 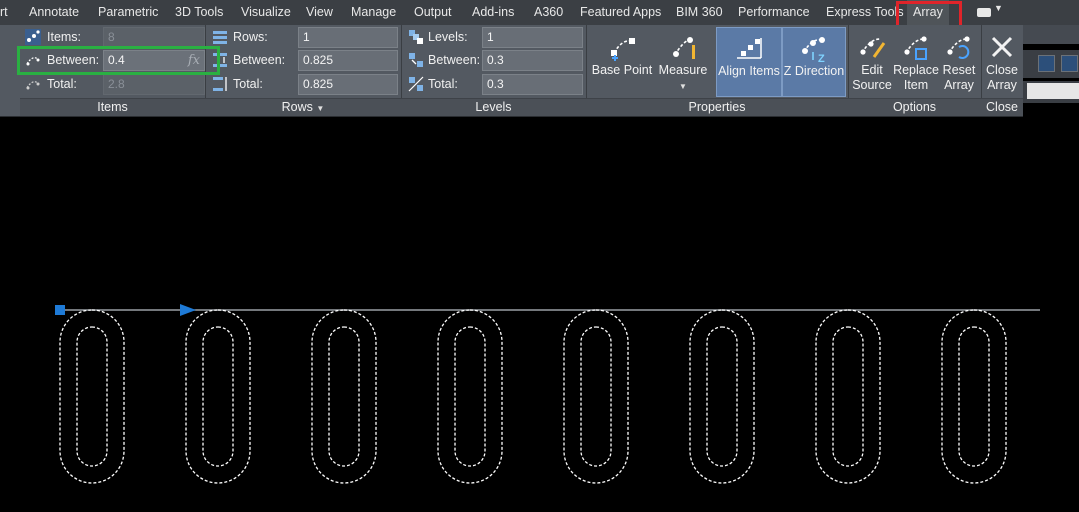 What do you see at coordinates (914, 107) in the screenshot?
I see `options-panel-title: Options` at bounding box center [914, 107].